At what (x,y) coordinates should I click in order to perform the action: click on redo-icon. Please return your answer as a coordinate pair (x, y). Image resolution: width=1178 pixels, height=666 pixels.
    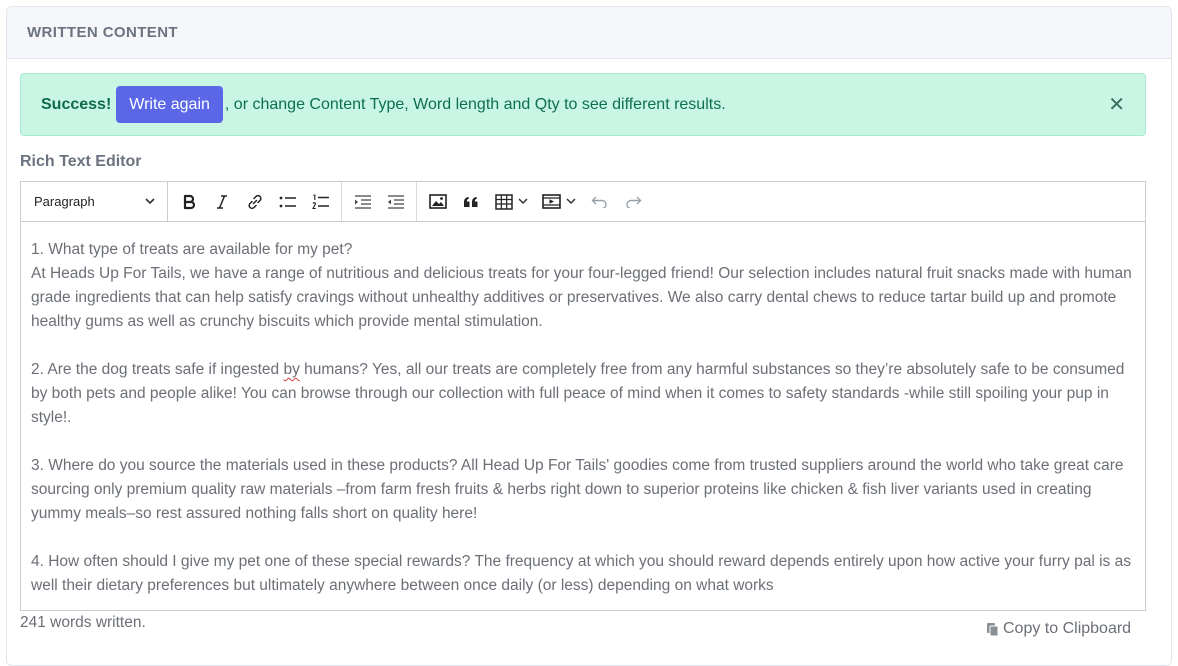
    Looking at the image, I should click on (633, 202).